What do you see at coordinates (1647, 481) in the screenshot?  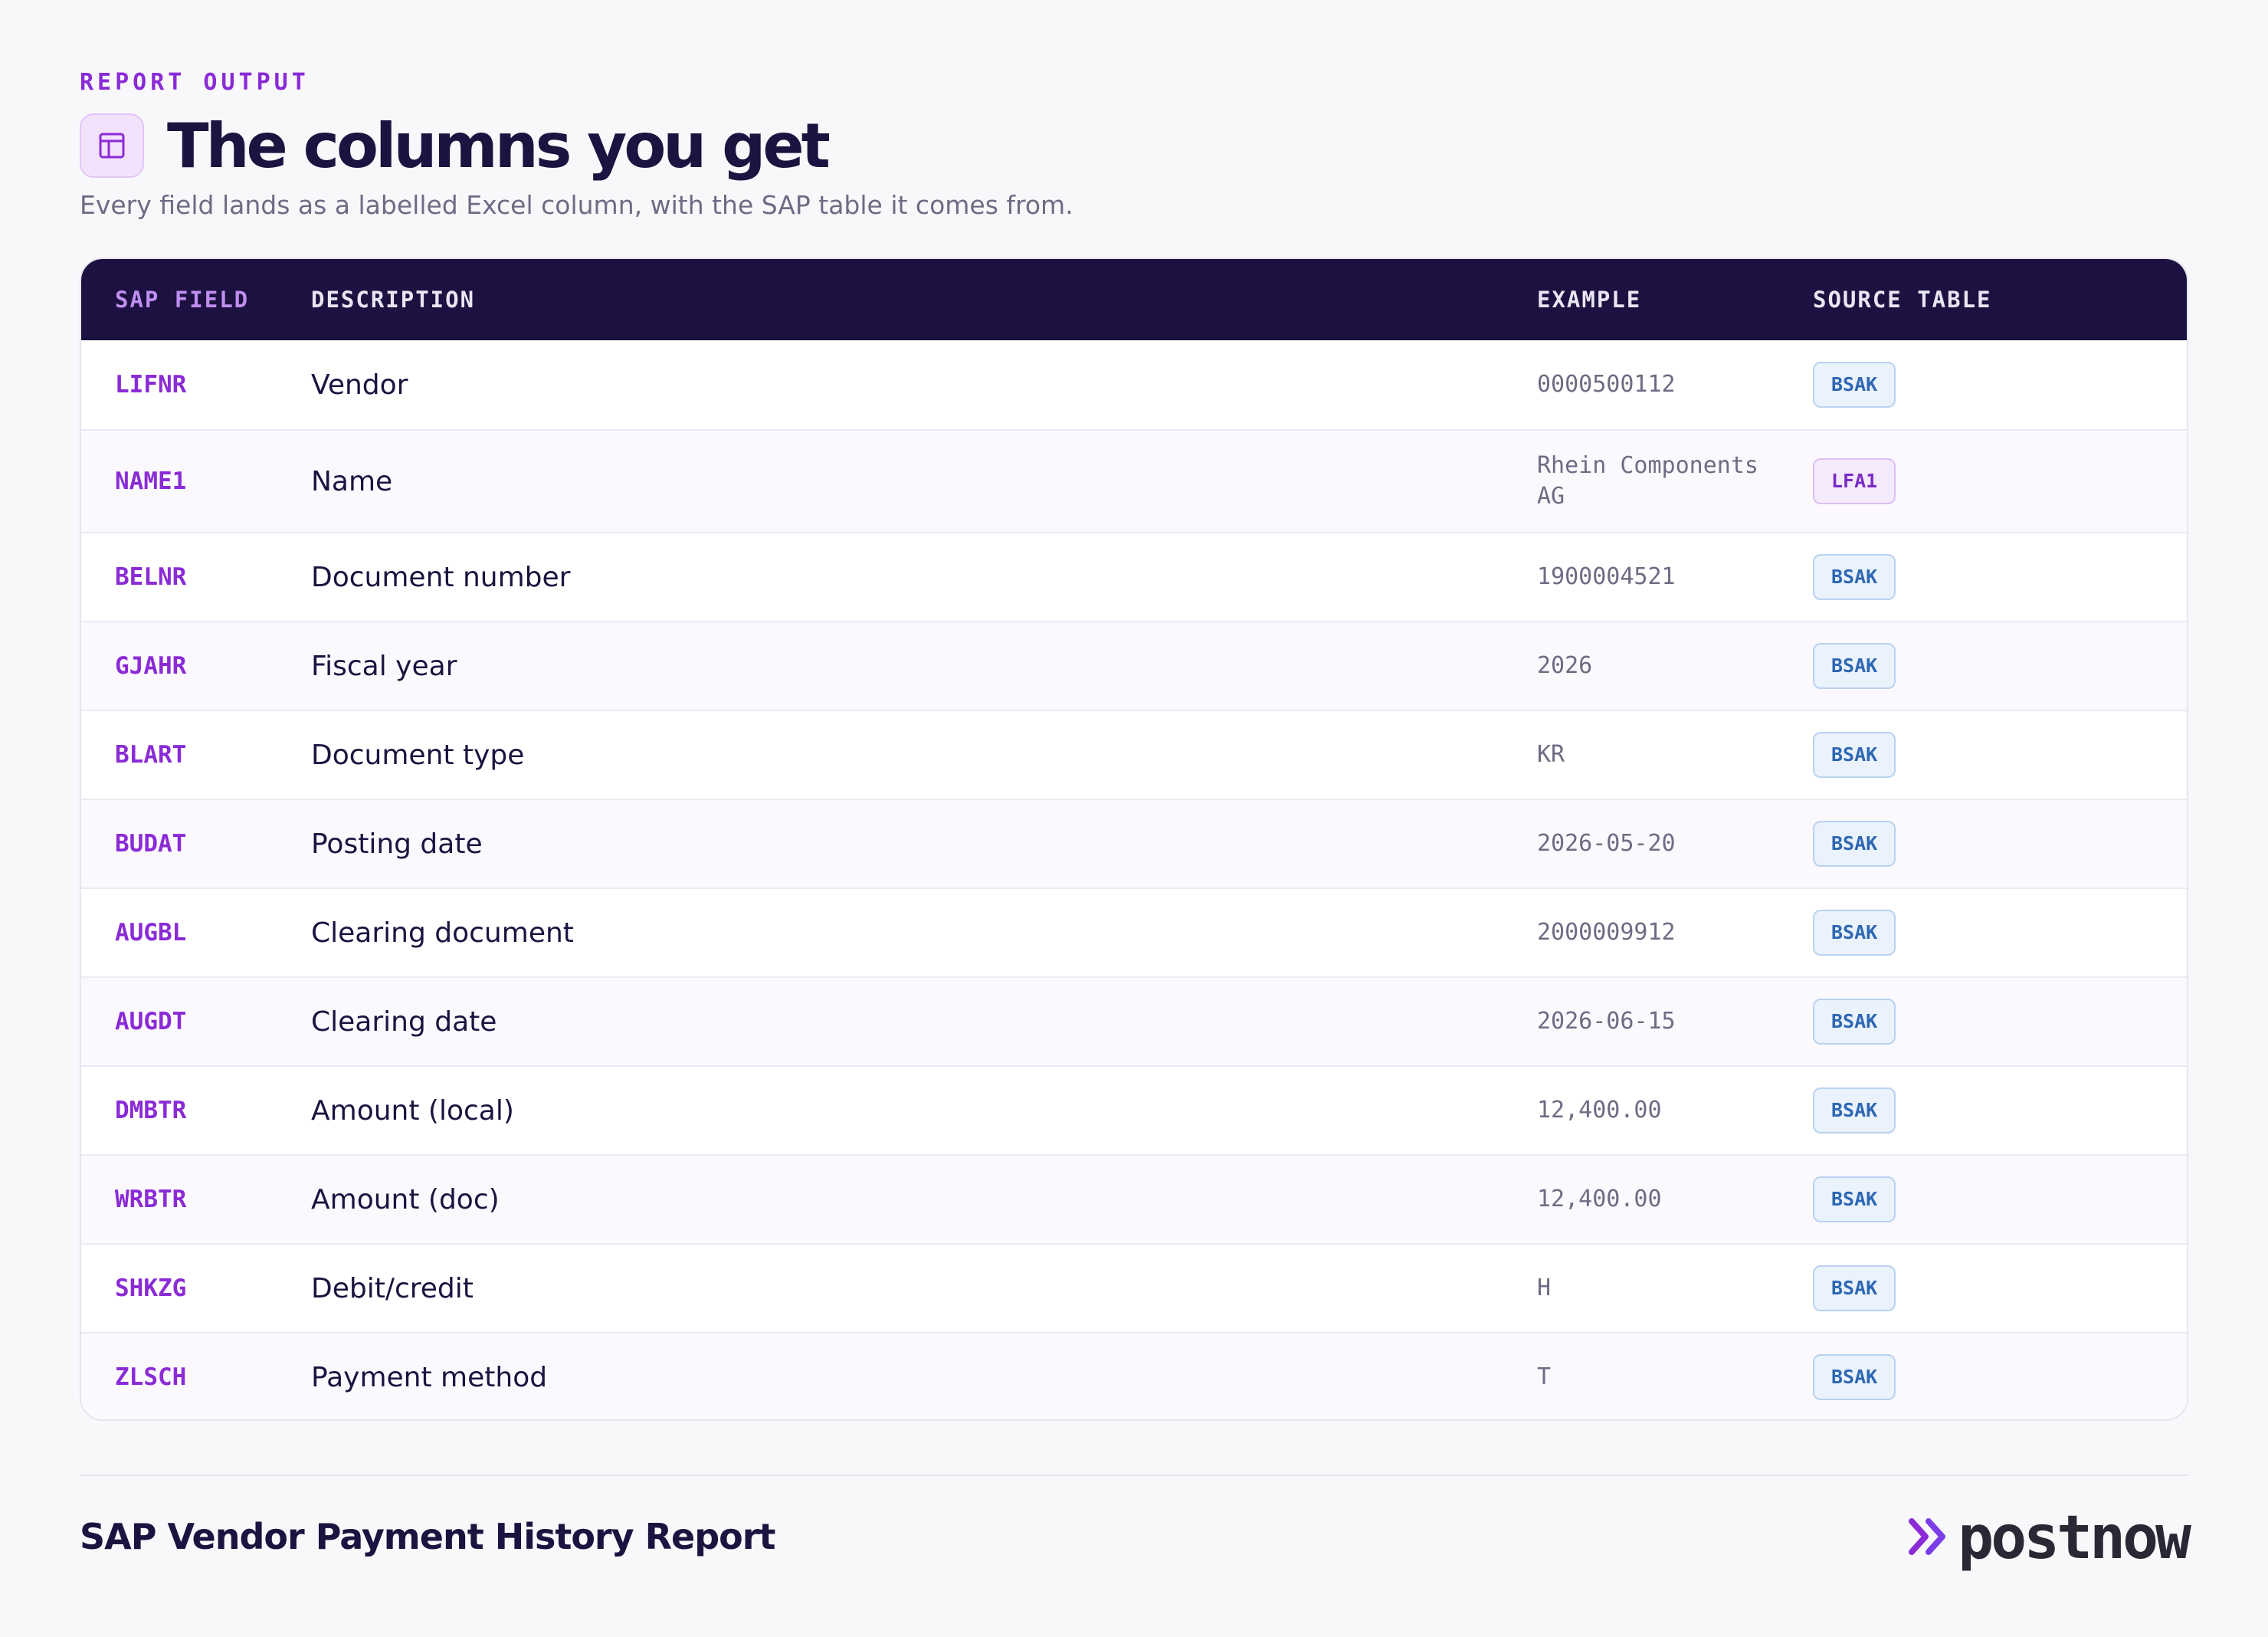 I see `field-example: Rhein Components AG` at bounding box center [1647, 481].